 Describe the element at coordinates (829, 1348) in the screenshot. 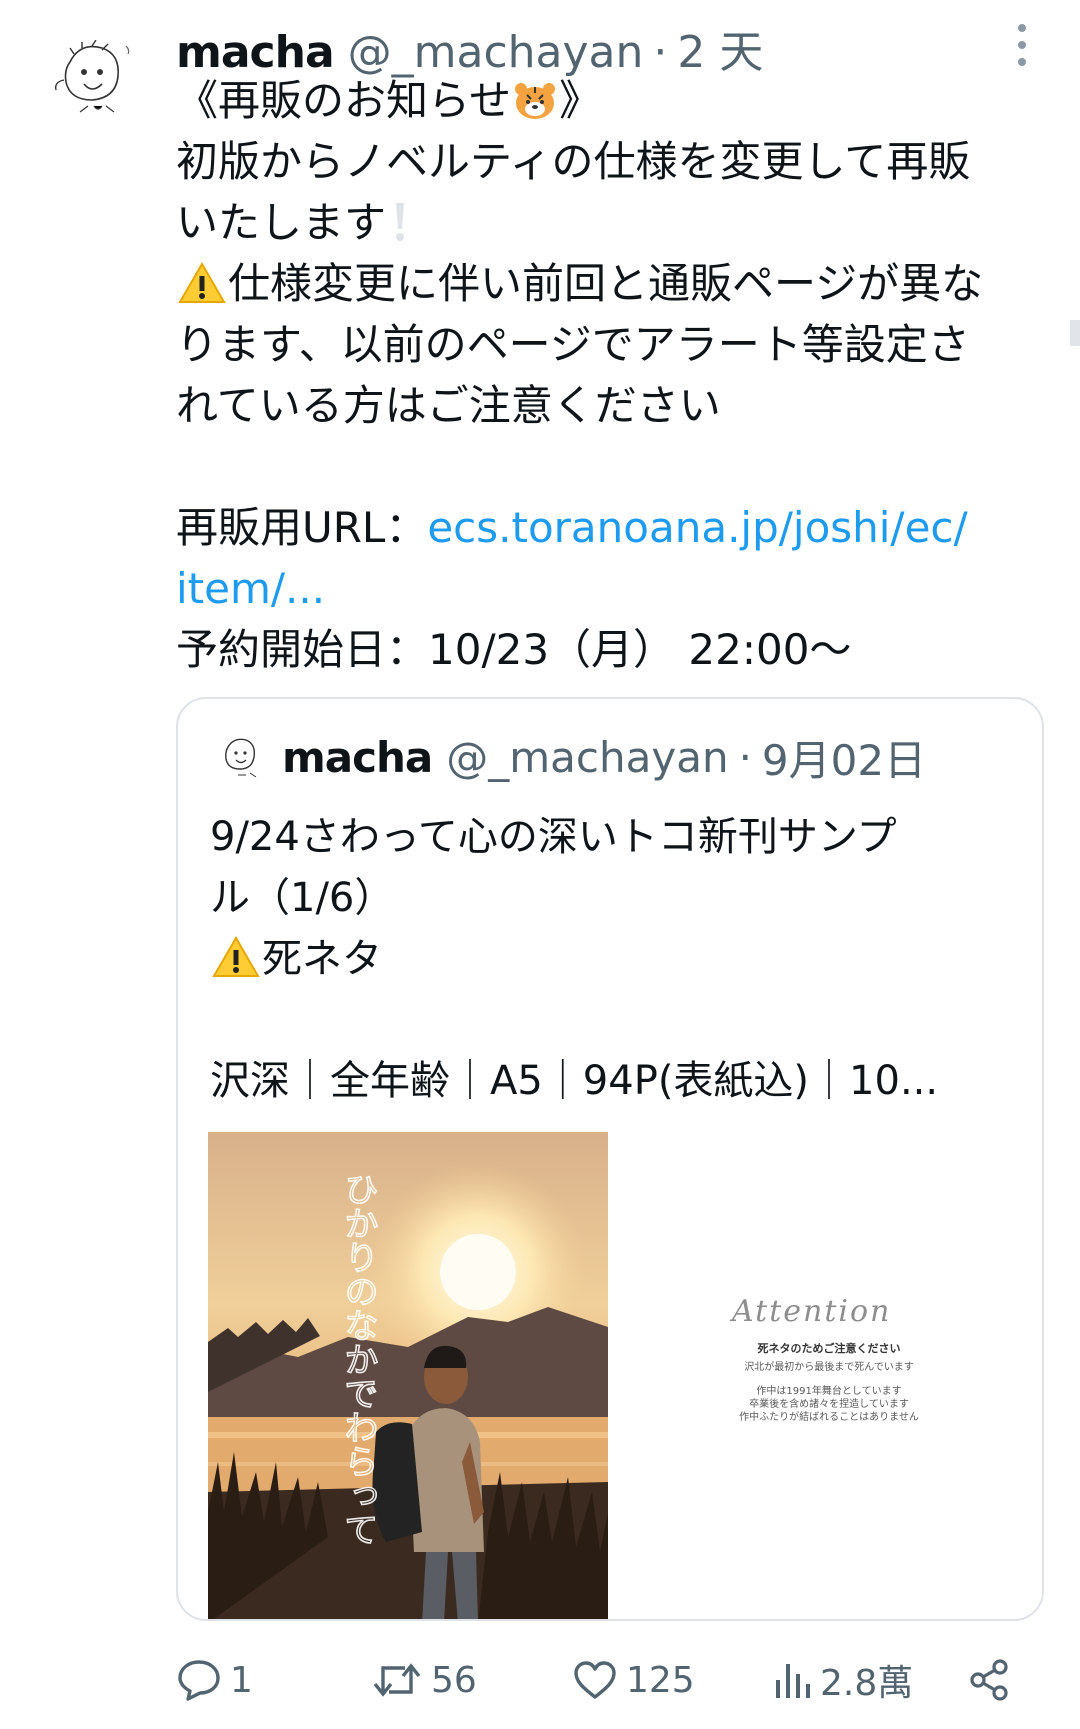

I see `attention-line-1: 死ネタのためご注意ください` at that location.